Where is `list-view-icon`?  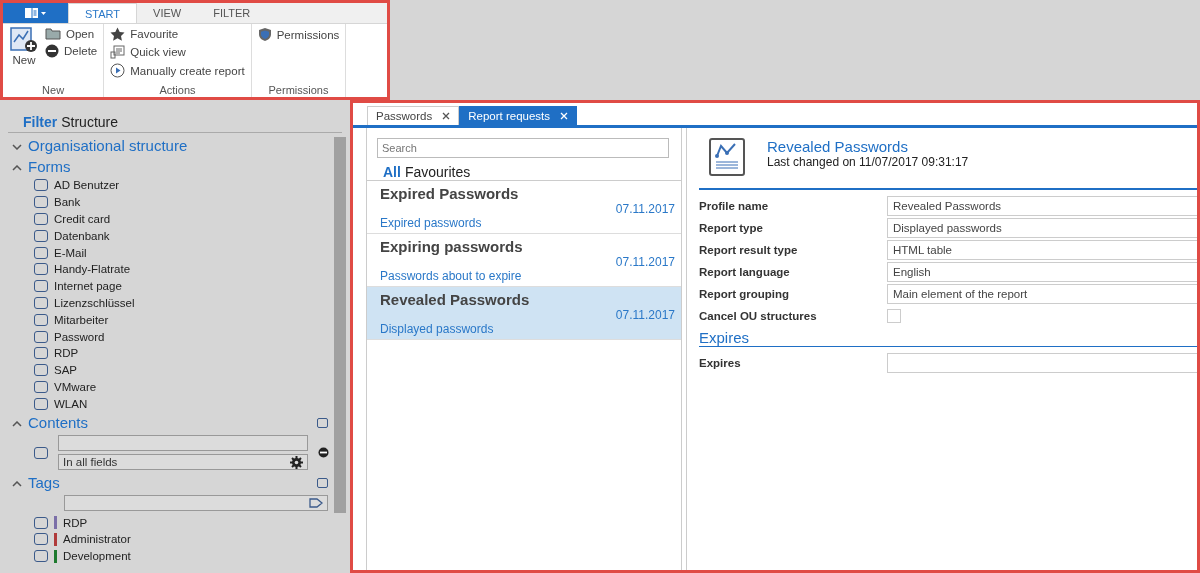
list-view-icon is located at coordinates (35, 13).